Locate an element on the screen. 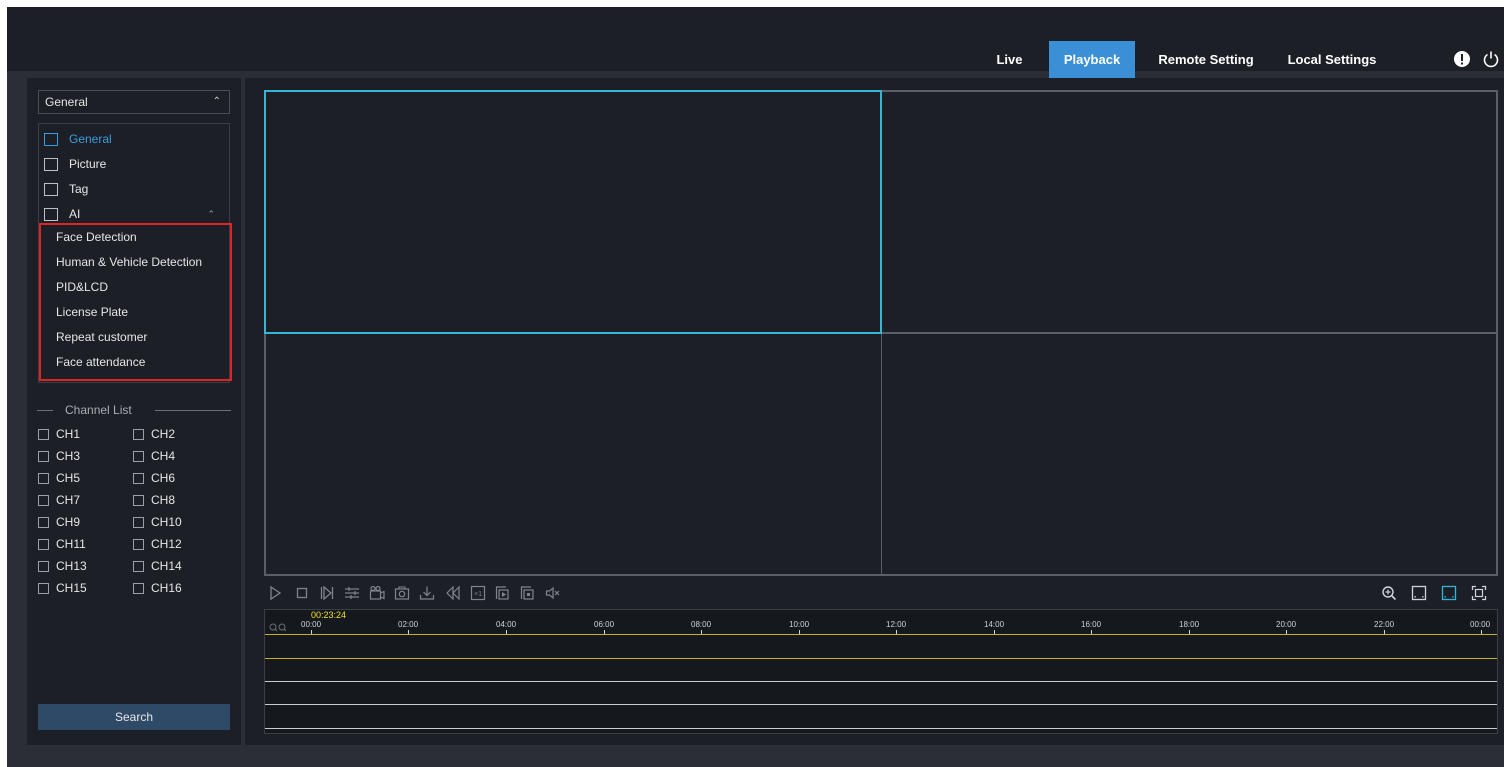 This screenshot has height=767, width=1504. adjust-icon is located at coordinates (352, 593).